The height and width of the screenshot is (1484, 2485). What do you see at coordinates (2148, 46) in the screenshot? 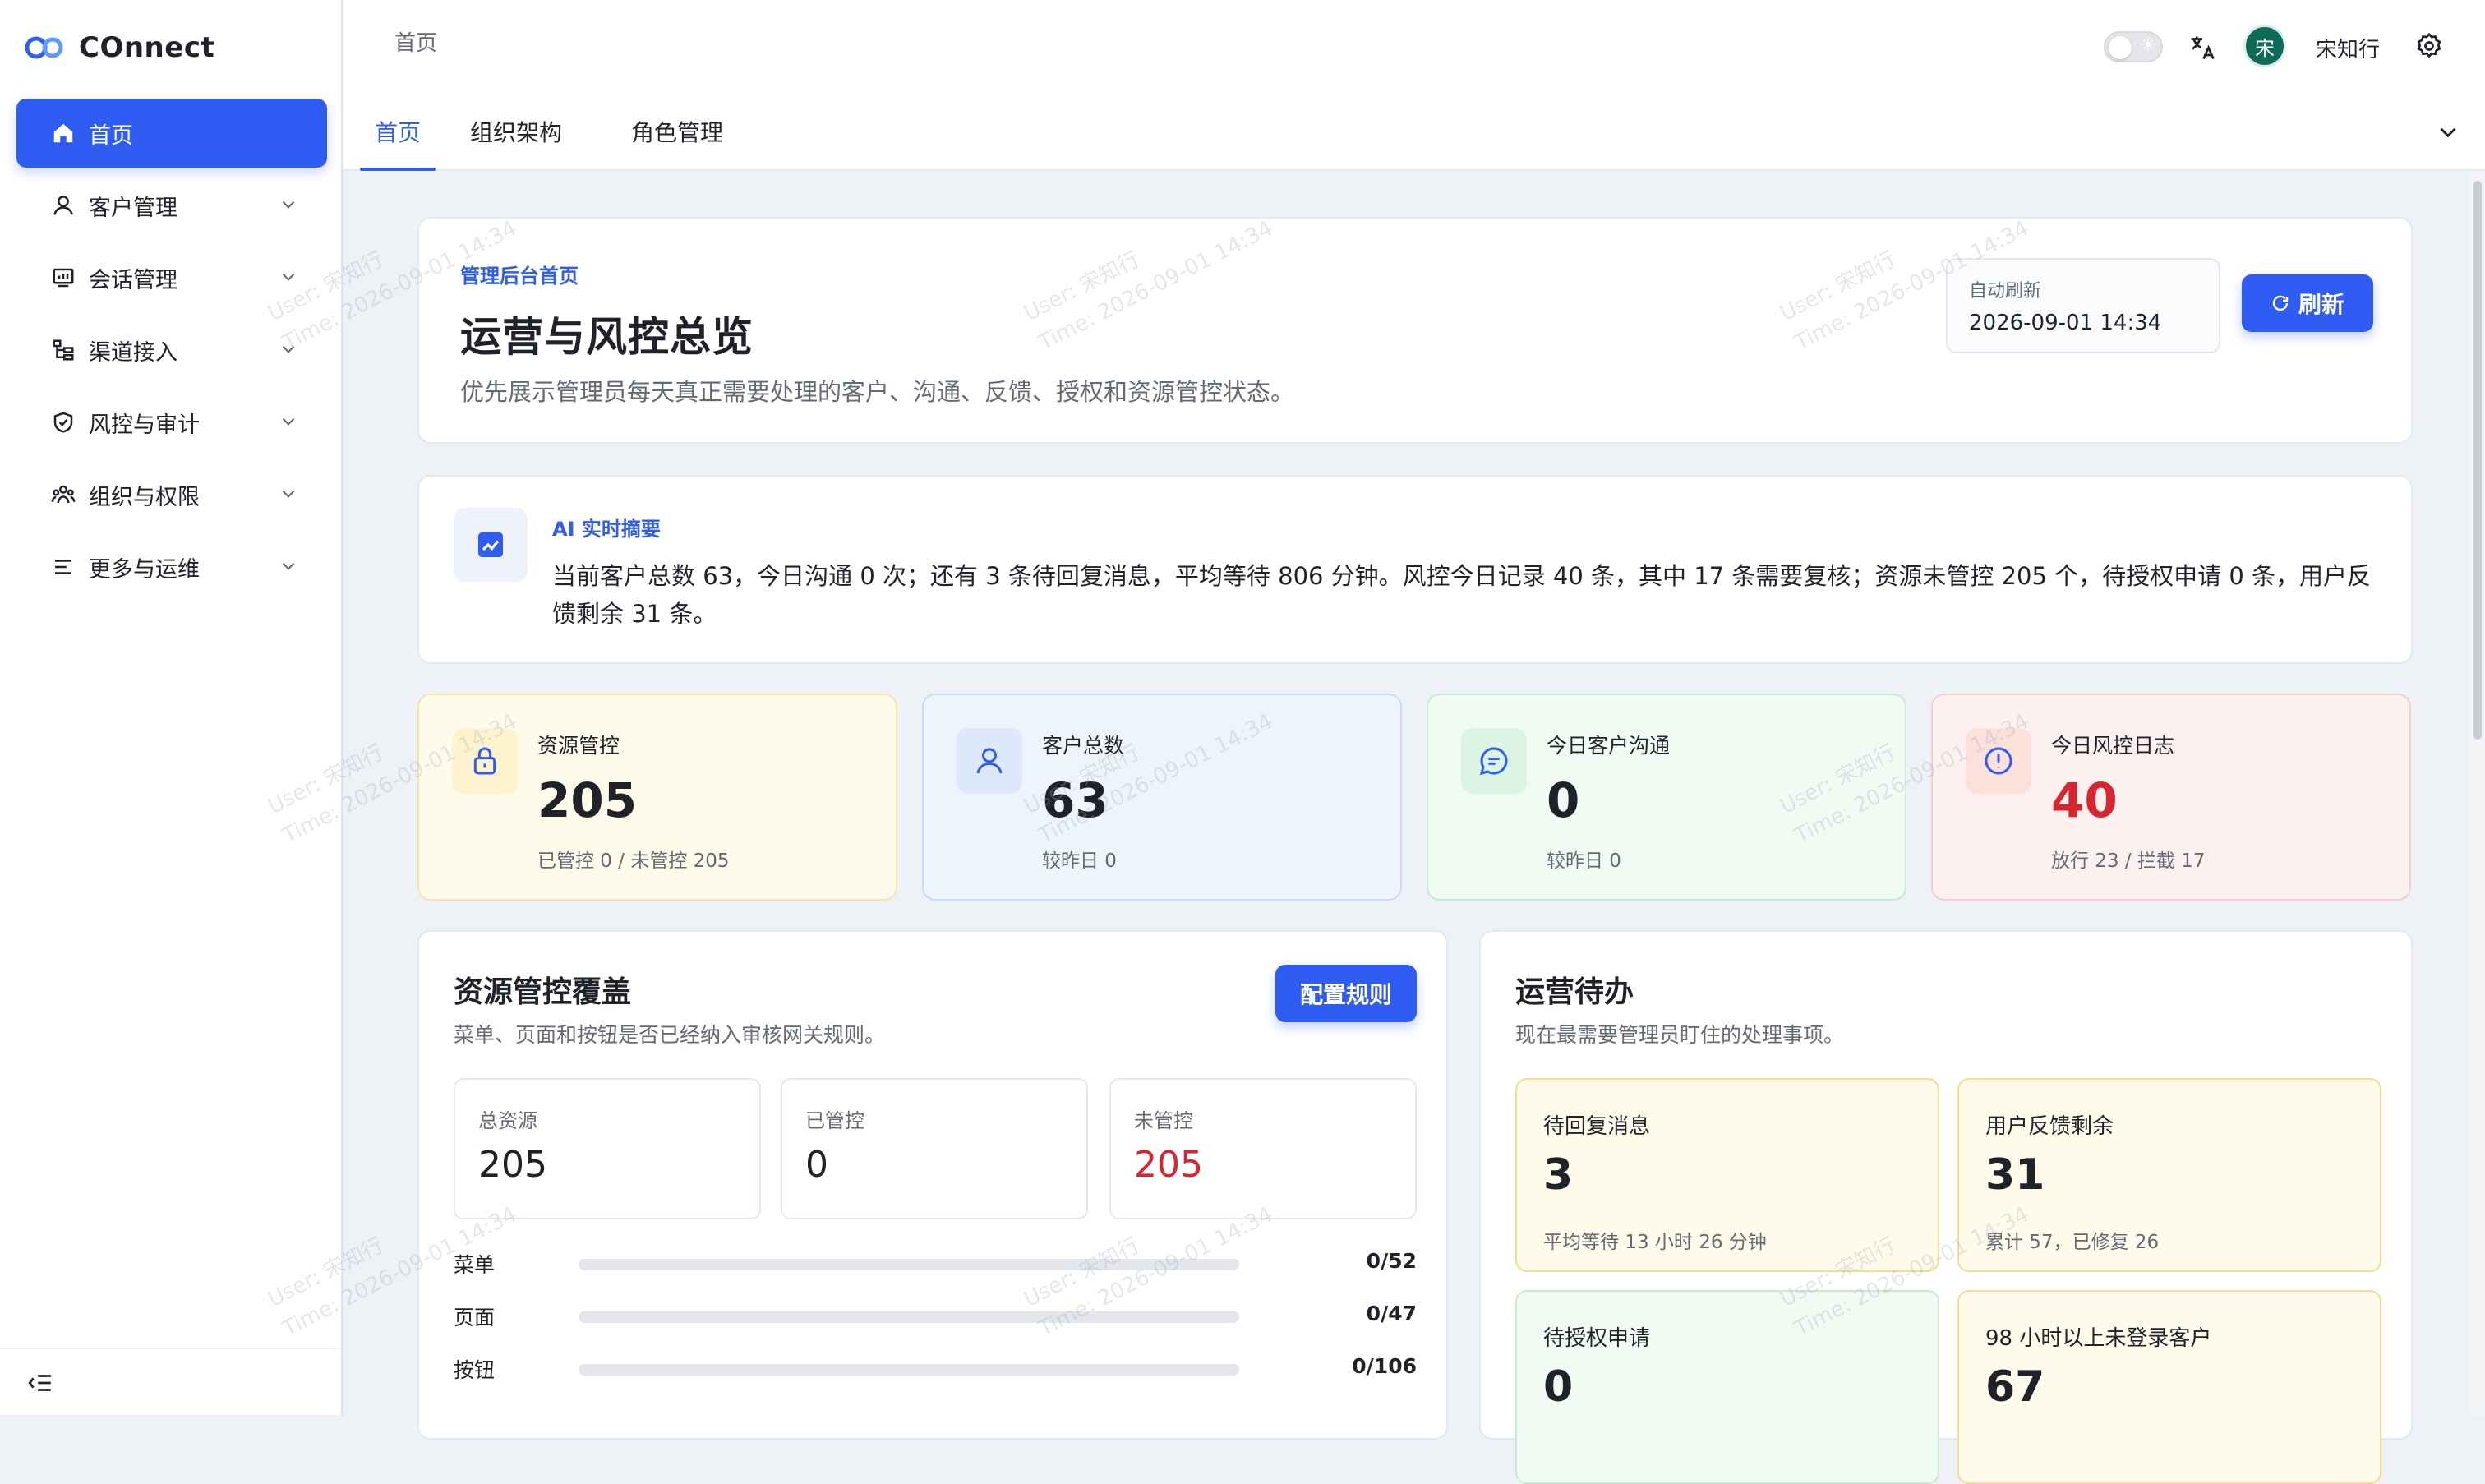
I see `sun-icon: ☀` at bounding box center [2148, 46].